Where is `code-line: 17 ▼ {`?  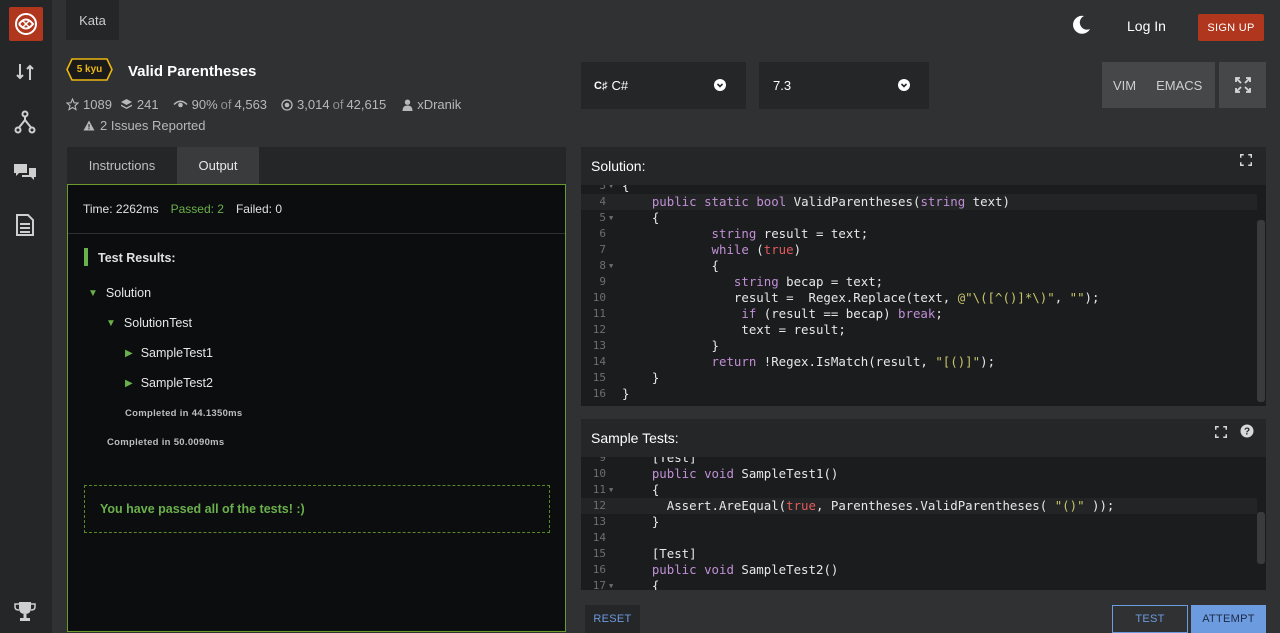
code-line: 17 ▼ { is located at coordinates (919, 584).